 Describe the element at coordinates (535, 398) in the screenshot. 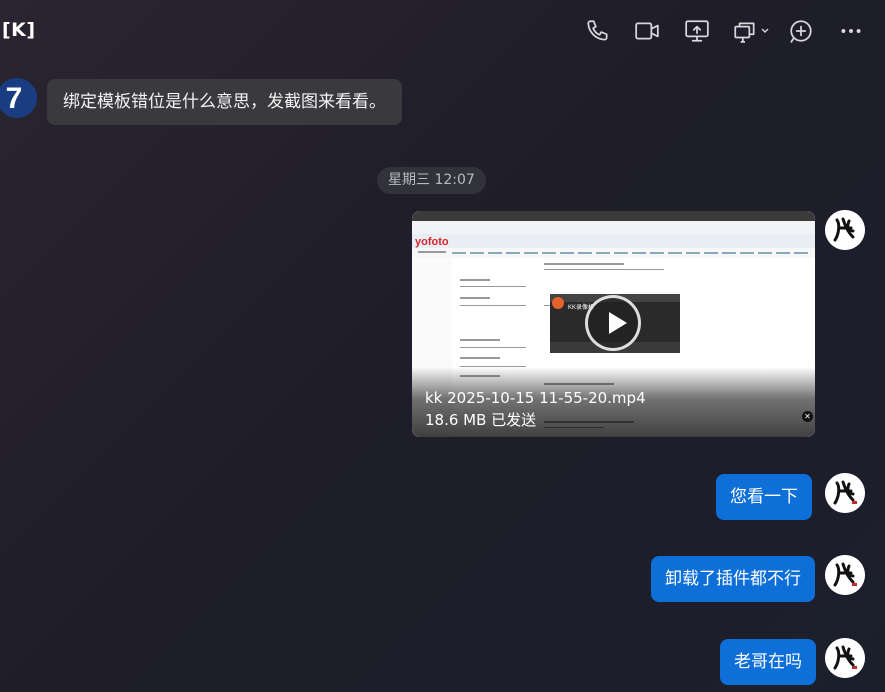

I see `video-filename: kk 2025-10-15 11-55-20.mp4` at that location.